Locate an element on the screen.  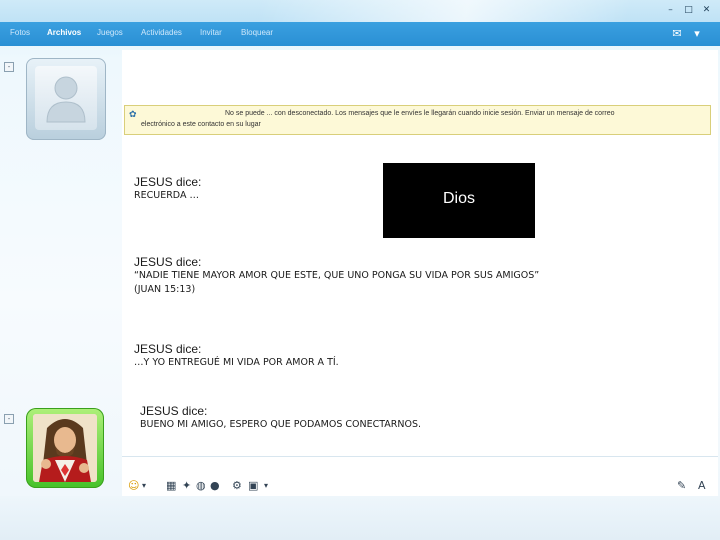
nudge-icon: ✦ is located at coordinates (186, 486).